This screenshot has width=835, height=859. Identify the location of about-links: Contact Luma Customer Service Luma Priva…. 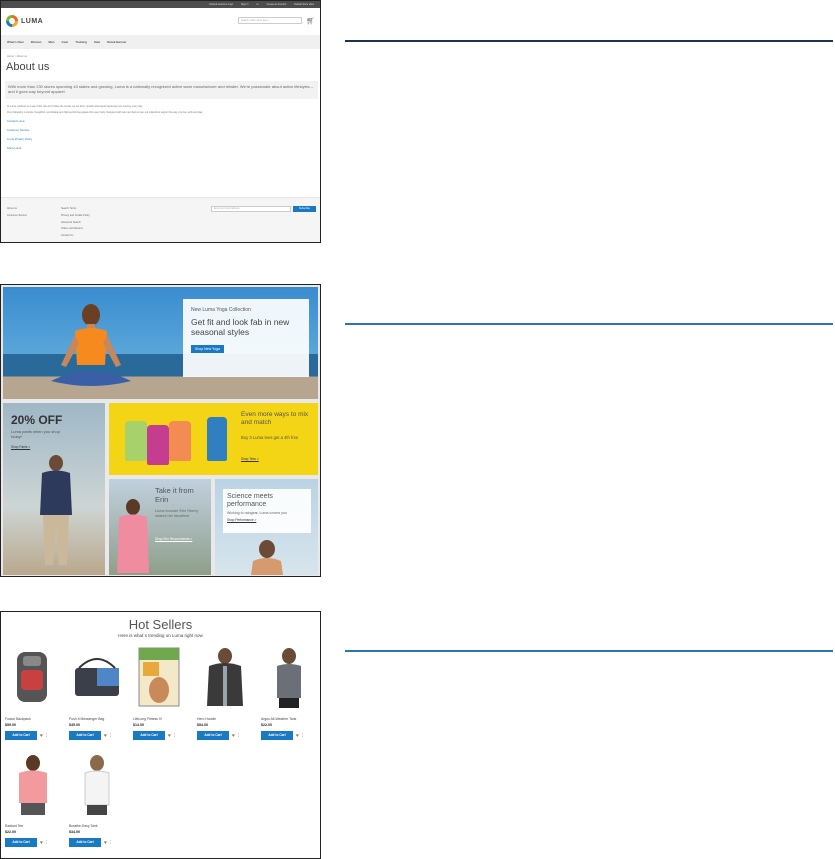
(160, 132).